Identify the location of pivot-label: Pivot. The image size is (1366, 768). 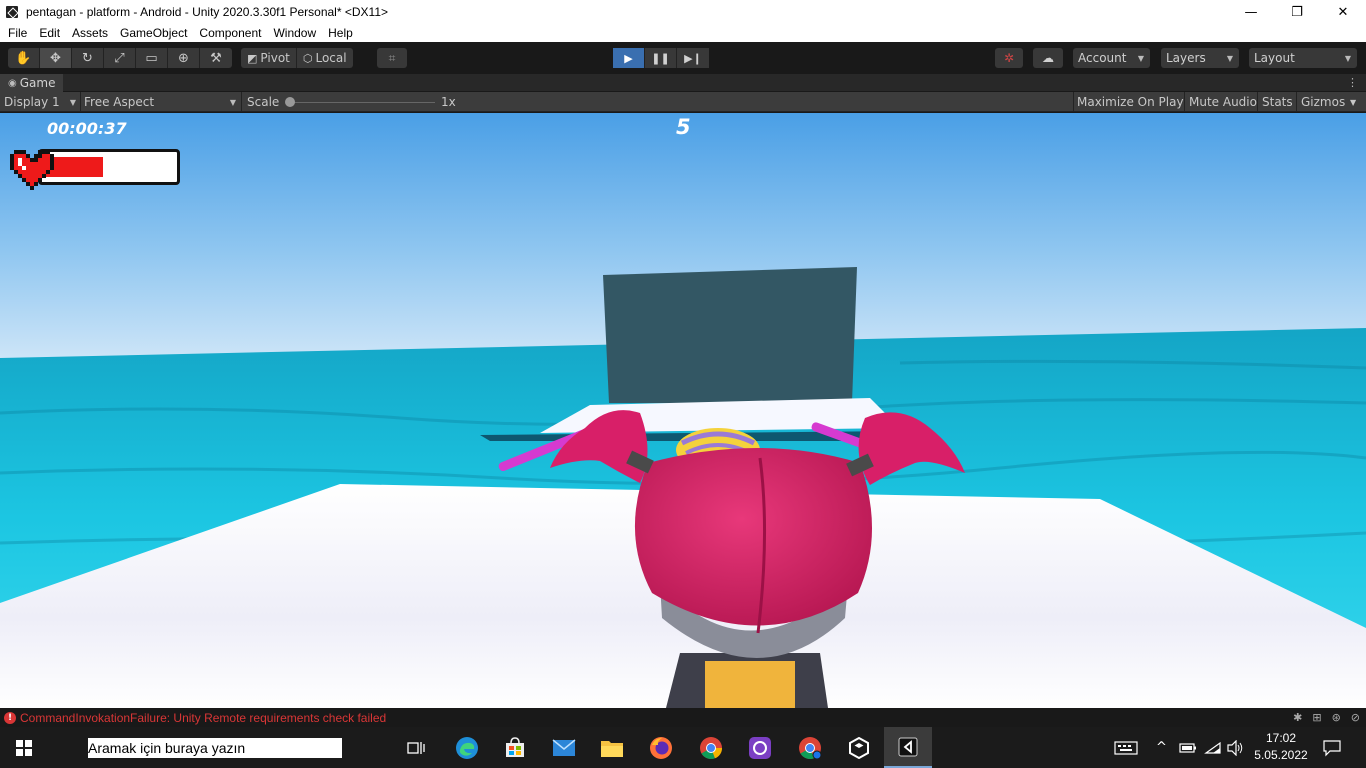
(275, 58).